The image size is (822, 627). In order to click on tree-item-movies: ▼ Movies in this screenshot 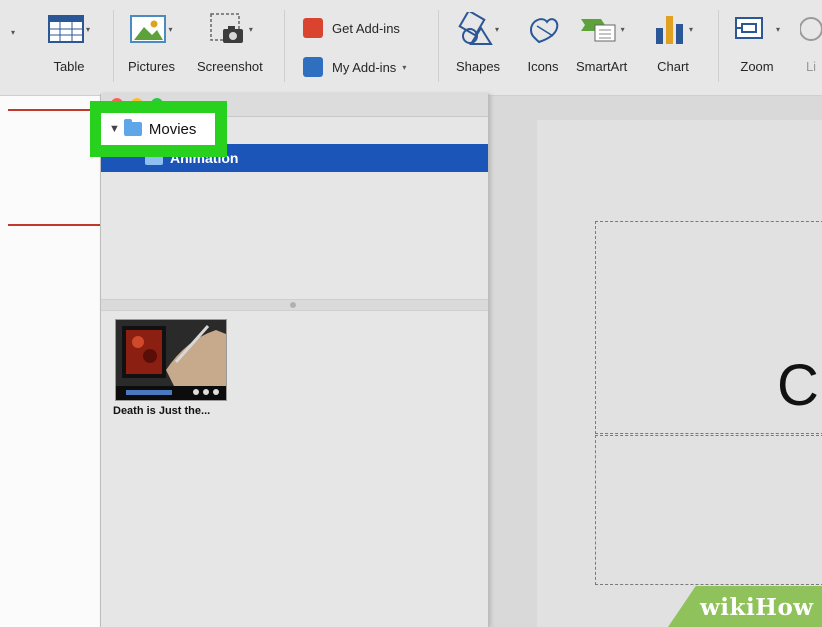, I will do `click(158, 129)`.